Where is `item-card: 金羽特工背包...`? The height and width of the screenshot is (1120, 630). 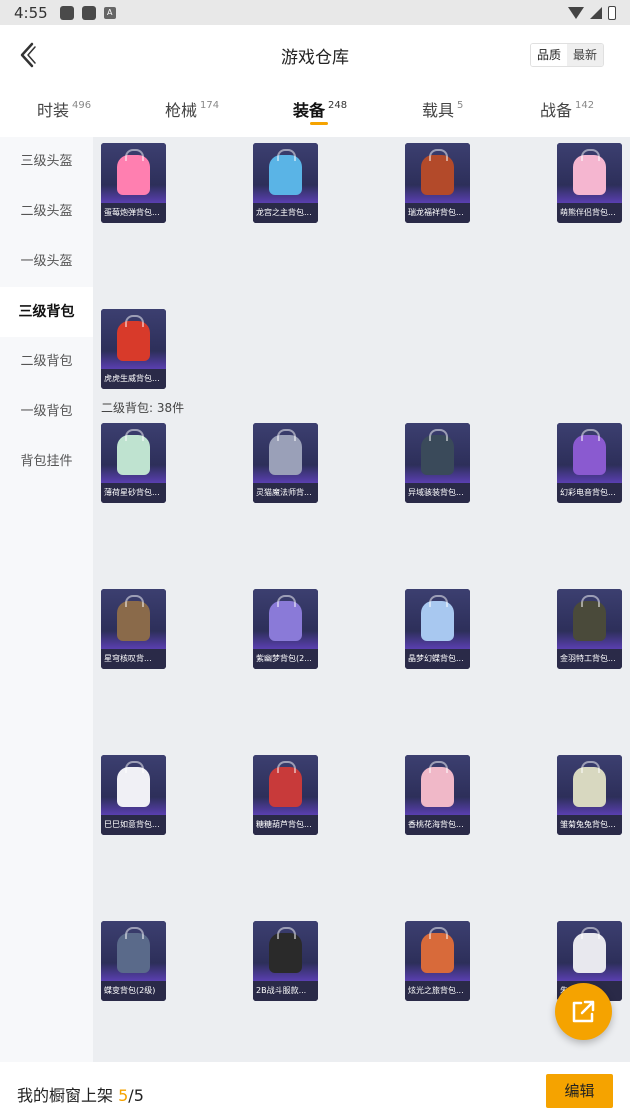 item-card: 金羽特工背包... is located at coordinates (589, 629).